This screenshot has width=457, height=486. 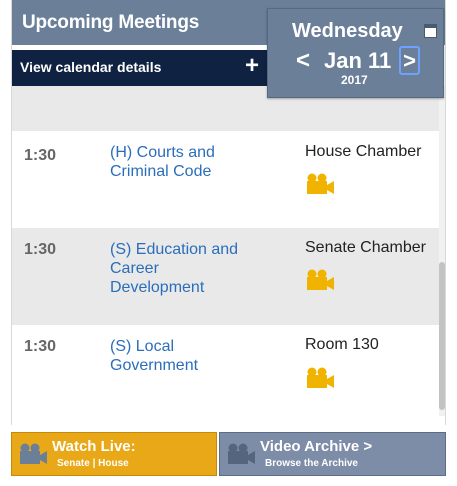 What do you see at coordinates (409, 60) in the screenshot?
I see `next-day-button: >` at bounding box center [409, 60].